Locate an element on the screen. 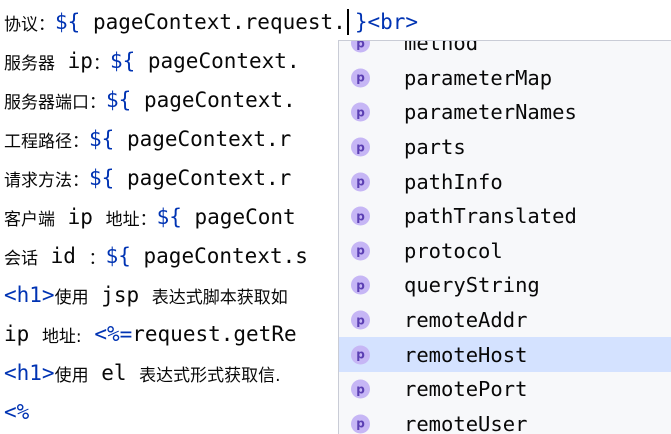 The height and width of the screenshot is (434, 671). line-text: 工程路径： is located at coordinates (46, 141).